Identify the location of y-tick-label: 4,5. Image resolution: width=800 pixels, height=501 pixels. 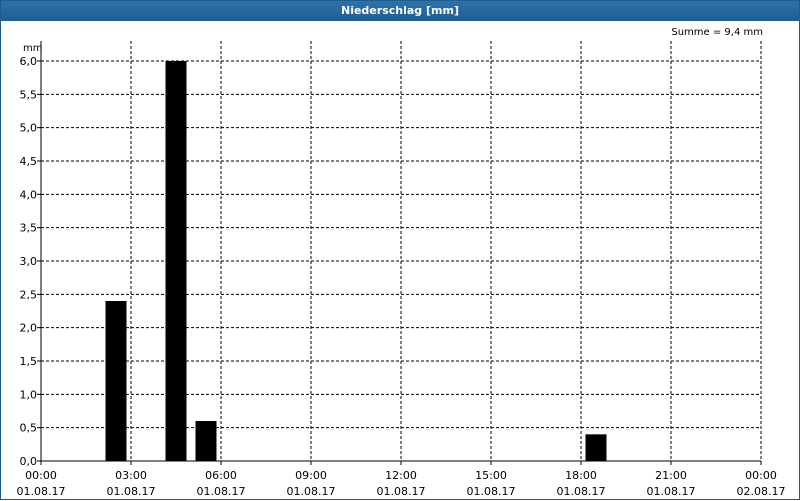
(29, 161).